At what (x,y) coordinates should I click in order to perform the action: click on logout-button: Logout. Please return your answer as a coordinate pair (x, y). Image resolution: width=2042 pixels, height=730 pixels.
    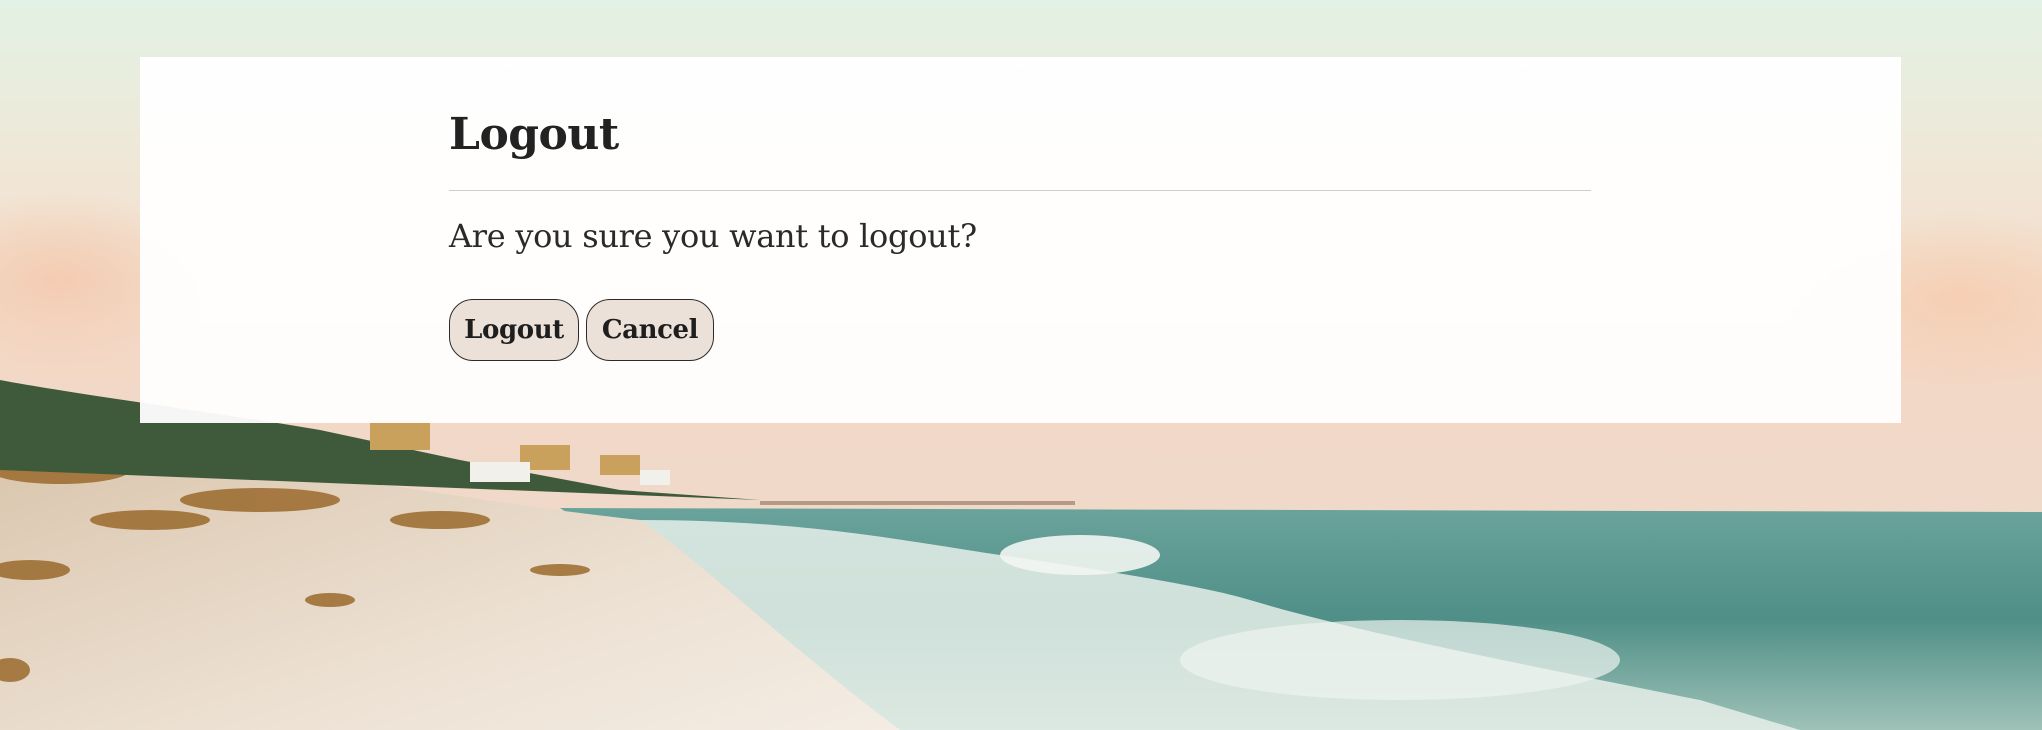
    Looking at the image, I should click on (514, 330).